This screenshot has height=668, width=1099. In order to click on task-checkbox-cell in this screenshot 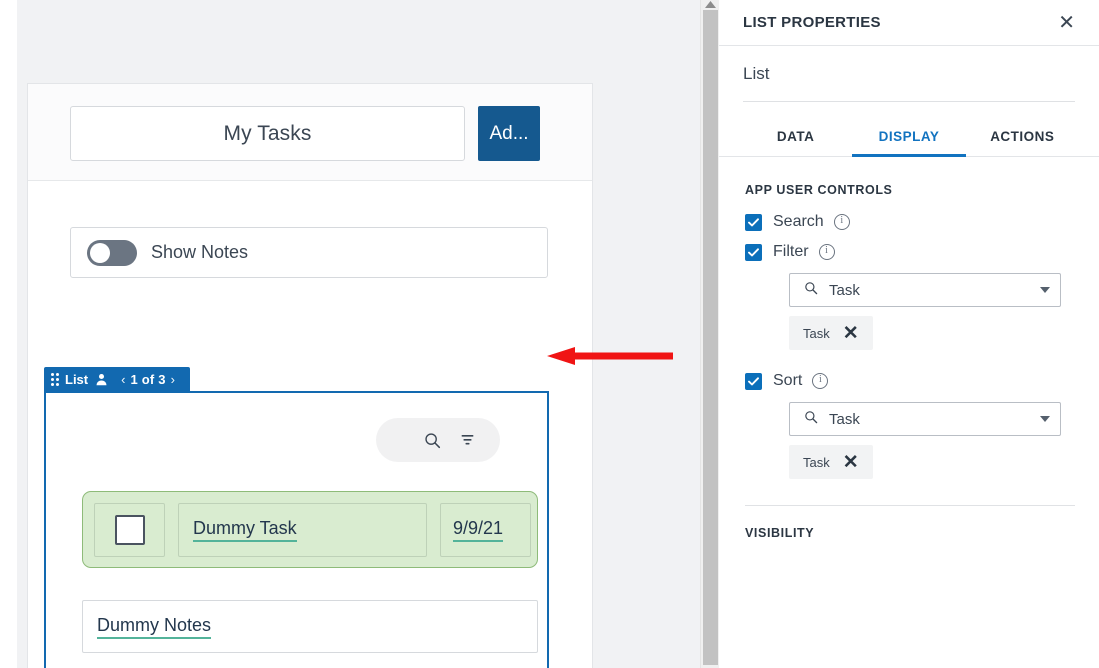, I will do `click(129, 529)`.